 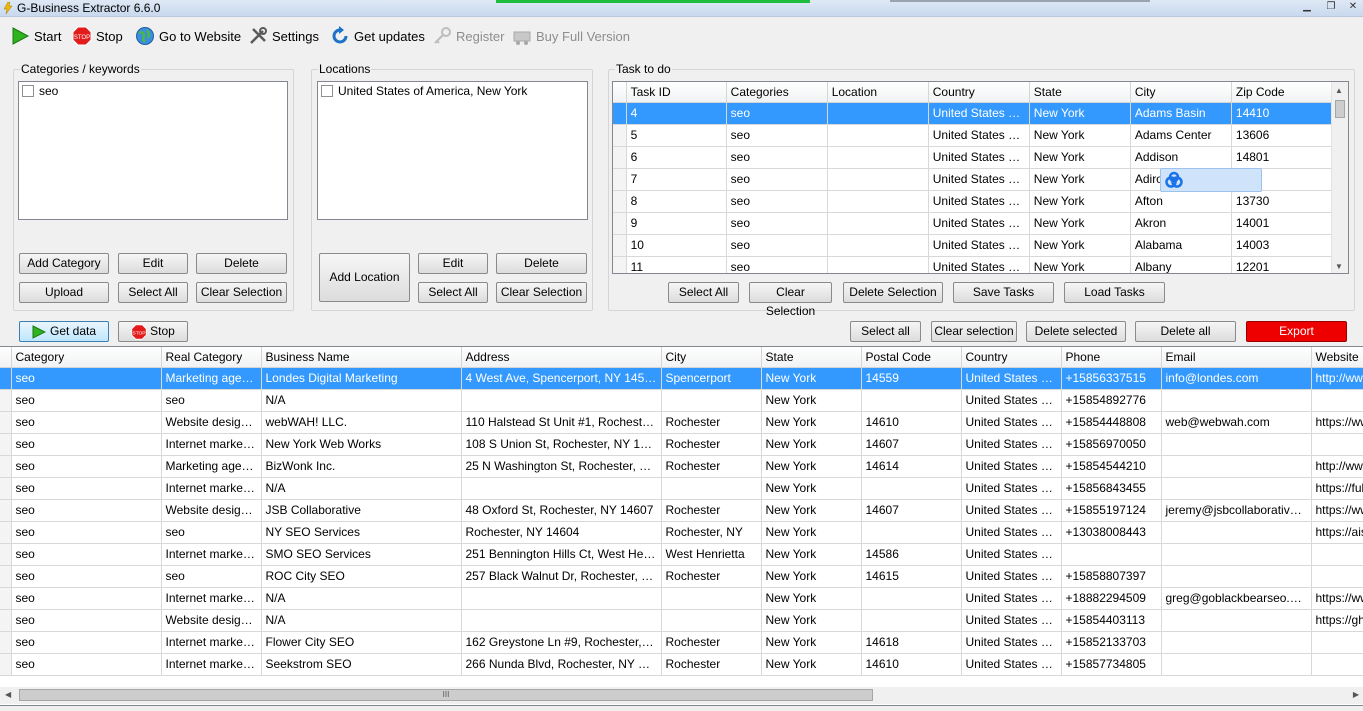 What do you see at coordinates (468, 36) in the screenshot?
I see `register-button: Register` at bounding box center [468, 36].